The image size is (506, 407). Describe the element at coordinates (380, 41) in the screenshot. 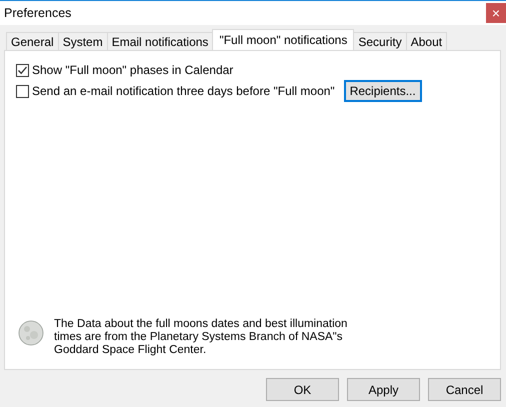

I see `tab: Security` at that location.